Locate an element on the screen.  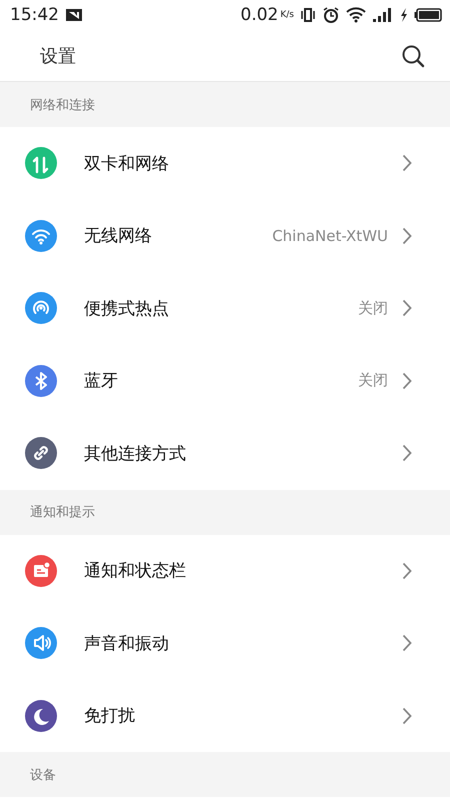
settings-item: 无线网络 ChinaNet-XtWU is located at coordinates (225, 236).